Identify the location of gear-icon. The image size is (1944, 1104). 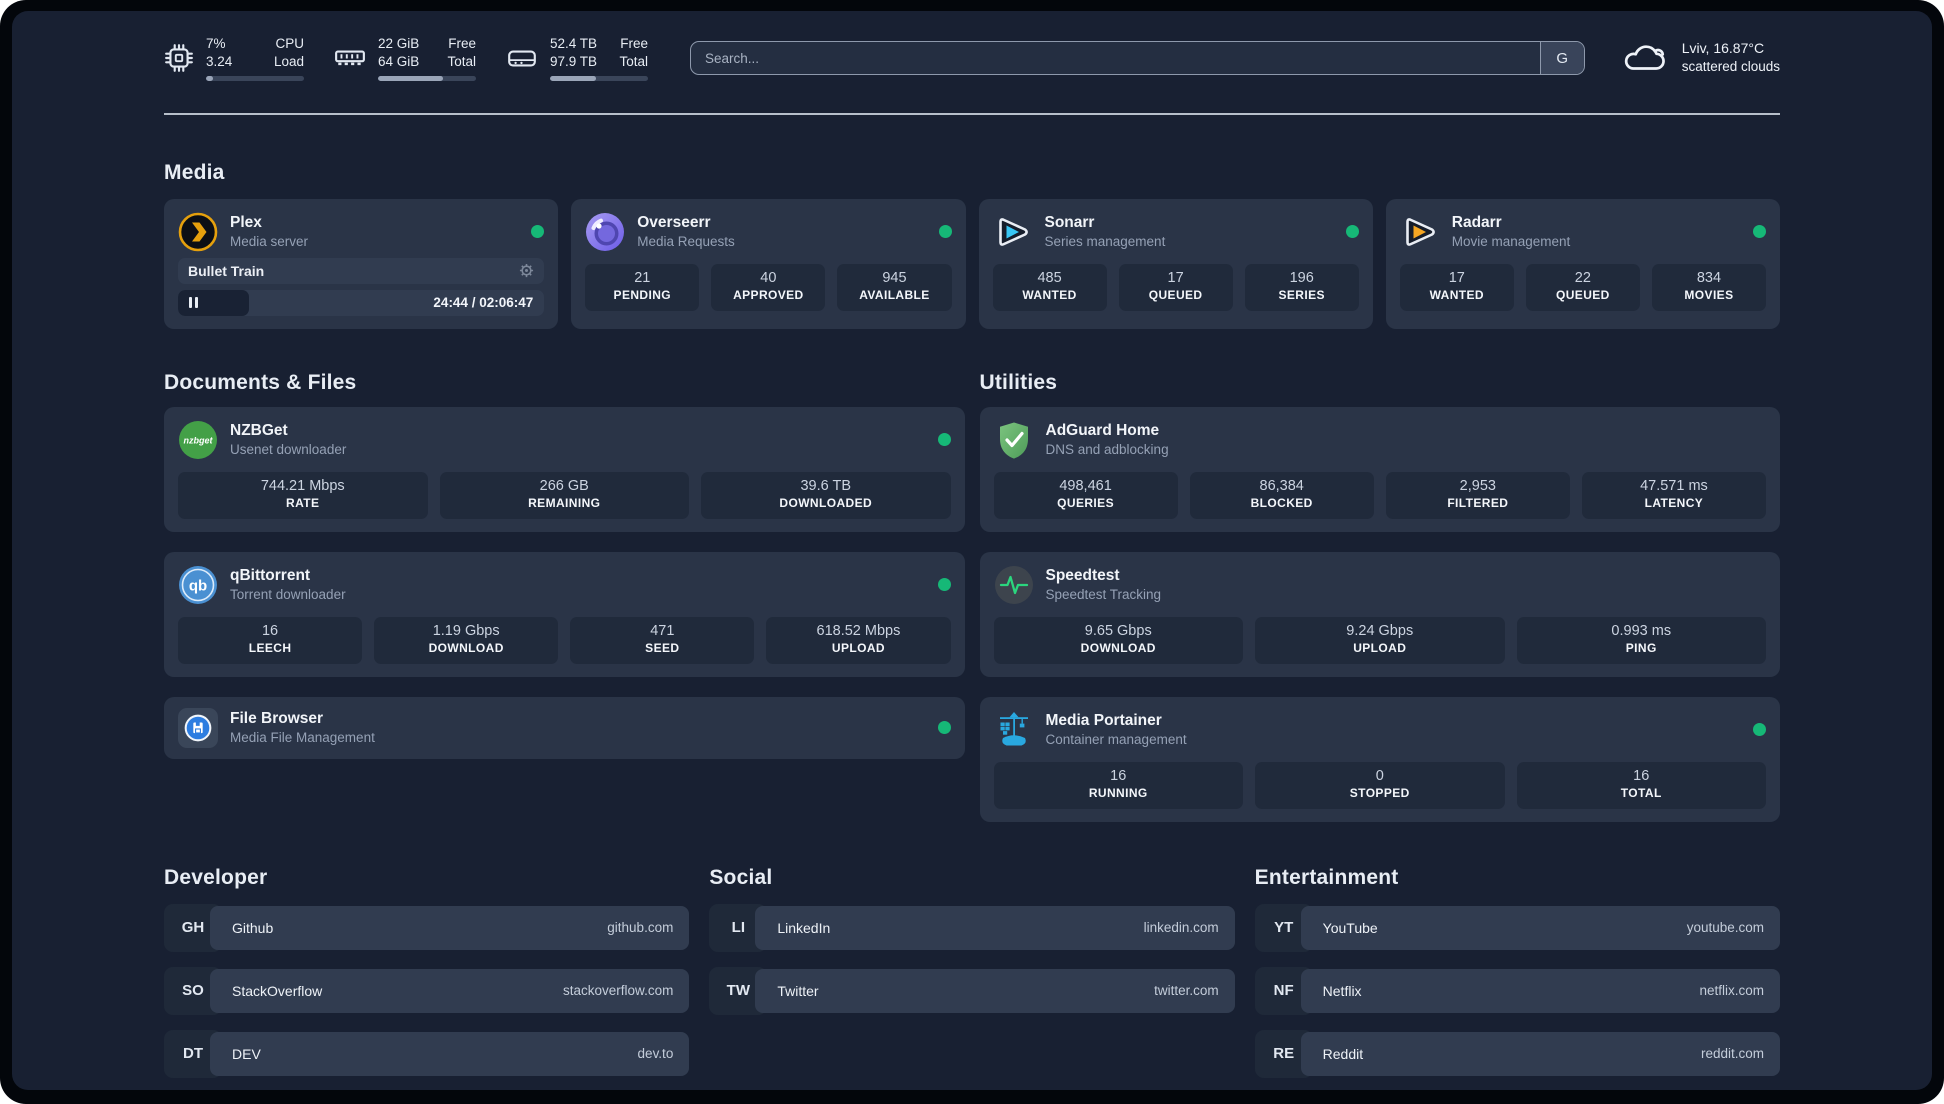
(526, 270).